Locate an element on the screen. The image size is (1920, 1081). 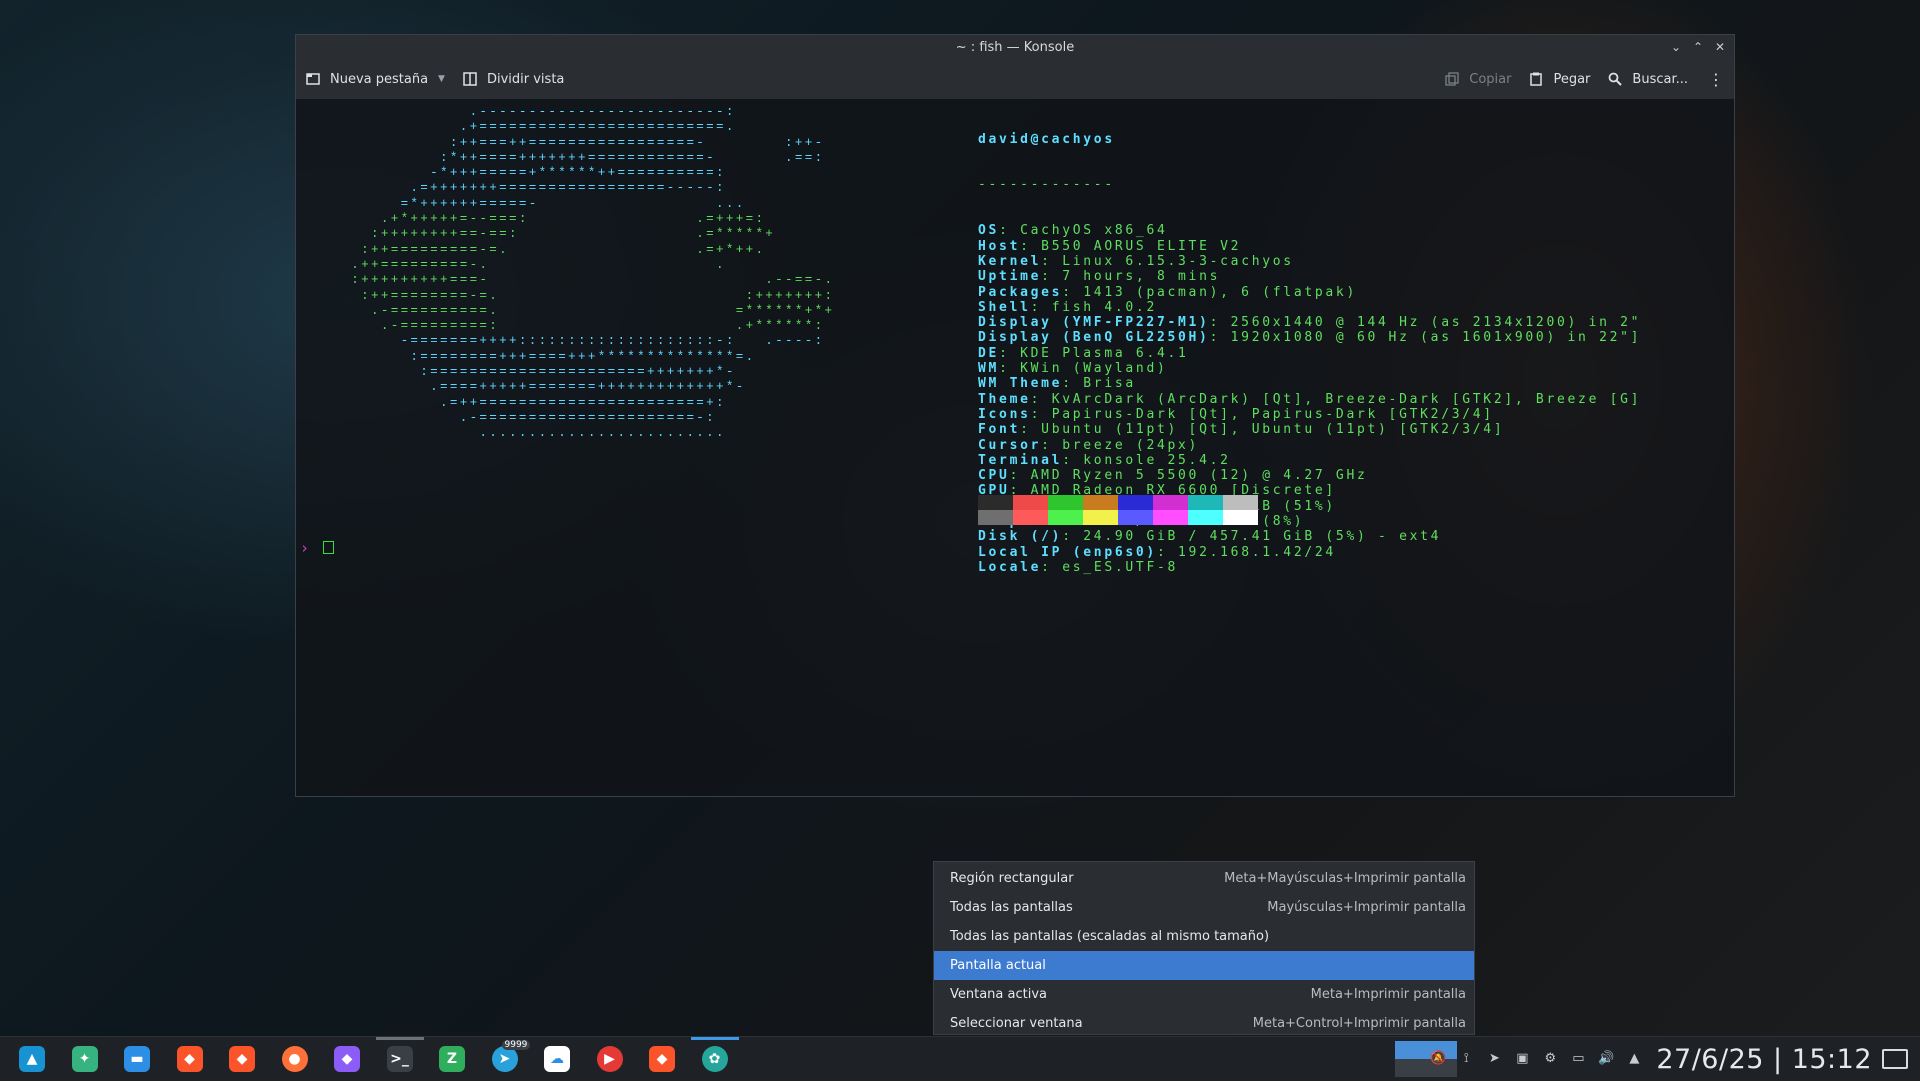
info-key: Display (BenQ GL2250H) is located at coordinates (1094, 338).